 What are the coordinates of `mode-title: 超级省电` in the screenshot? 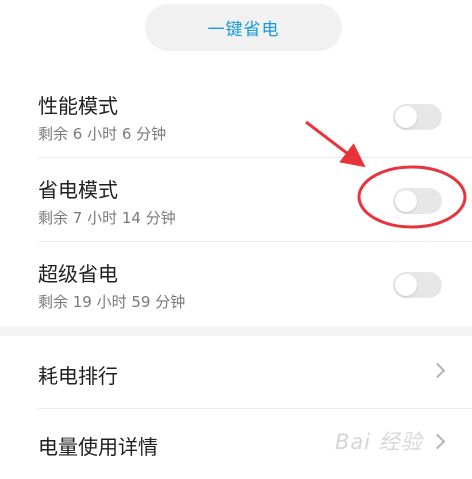 It's located at (78, 274).